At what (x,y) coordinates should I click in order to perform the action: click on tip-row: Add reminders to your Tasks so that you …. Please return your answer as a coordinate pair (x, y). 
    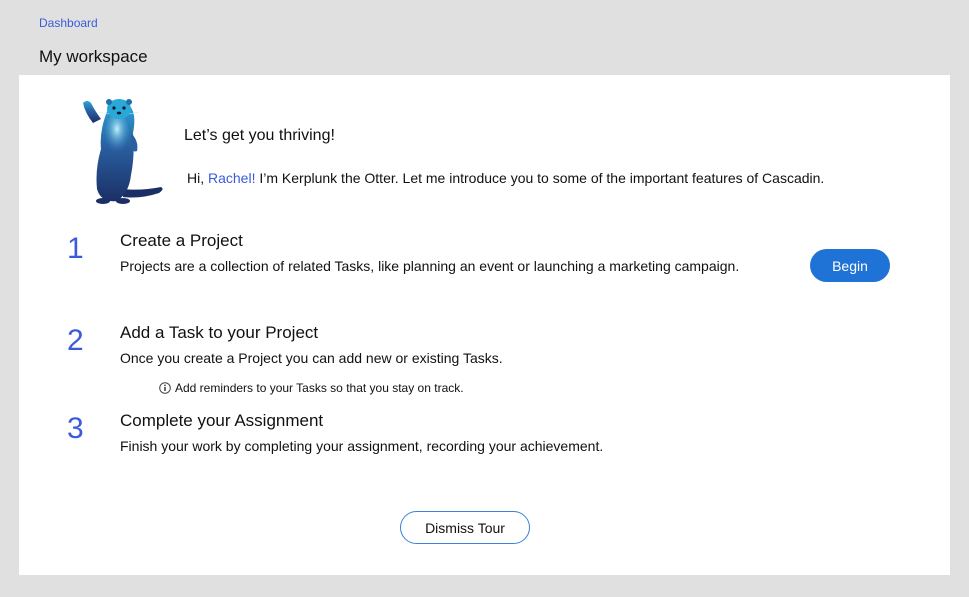
    Looking at the image, I should click on (311, 388).